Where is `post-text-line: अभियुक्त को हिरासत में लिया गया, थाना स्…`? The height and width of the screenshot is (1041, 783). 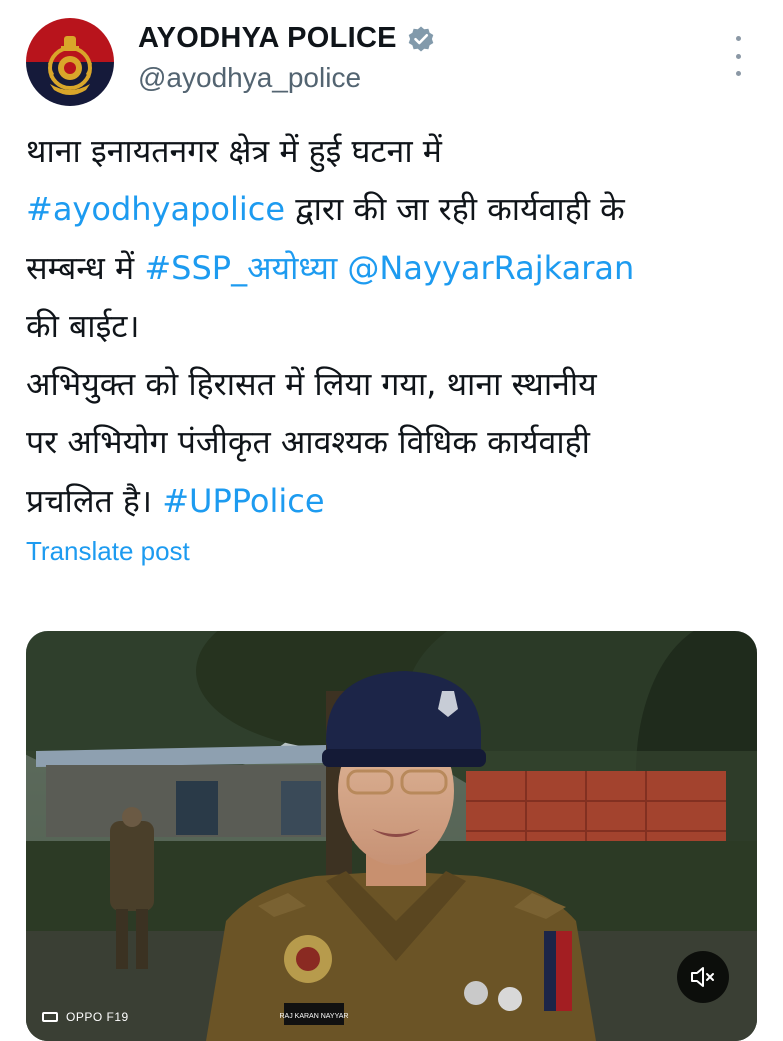
post-text-line: अभियुक्त को हिरासत में लिया गया, थाना स्… is located at coordinates (391, 384).